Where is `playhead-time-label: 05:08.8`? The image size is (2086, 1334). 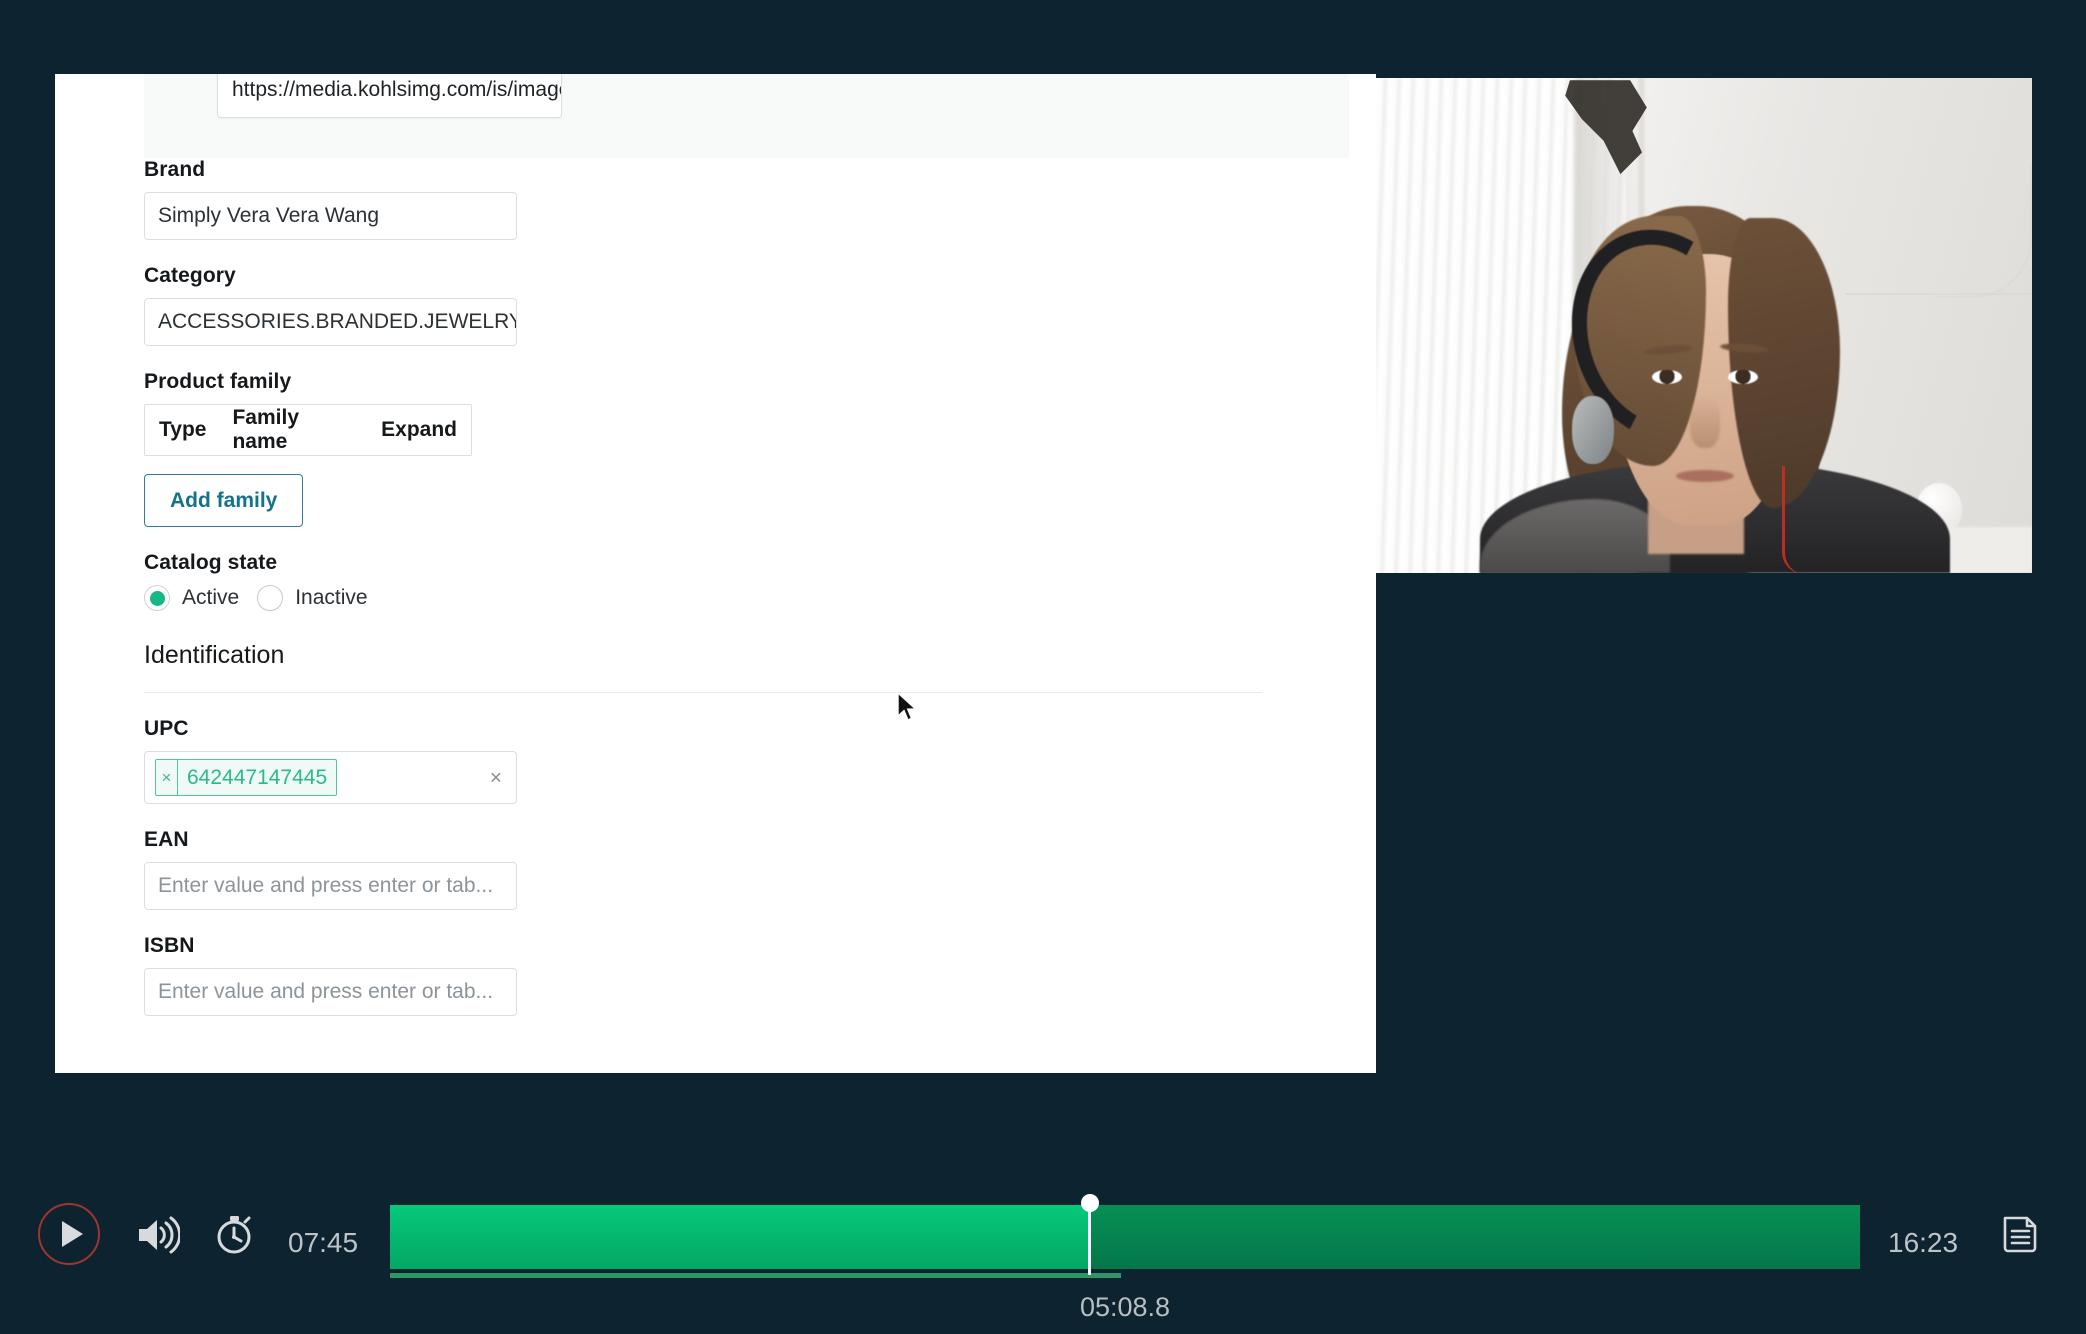 playhead-time-label: 05:08.8 is located at coordinates (1125, 1307).